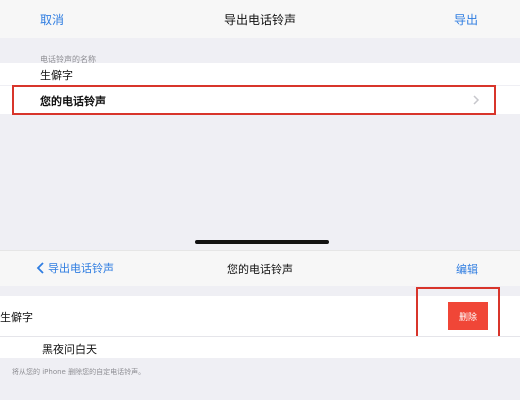 This screenshot has width=520, height=400. What do you see at coordinates (16, 317) in the screenshot?
I see `ringtone-name: 生僻字` at bounding box center [16, 317].